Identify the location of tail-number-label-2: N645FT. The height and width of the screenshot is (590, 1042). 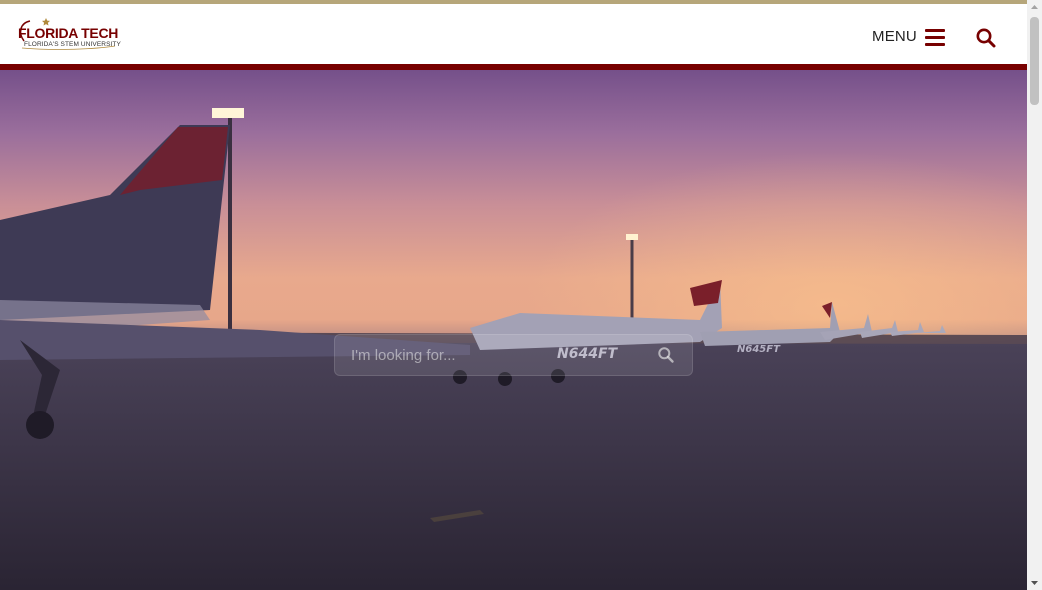
(759, 349).